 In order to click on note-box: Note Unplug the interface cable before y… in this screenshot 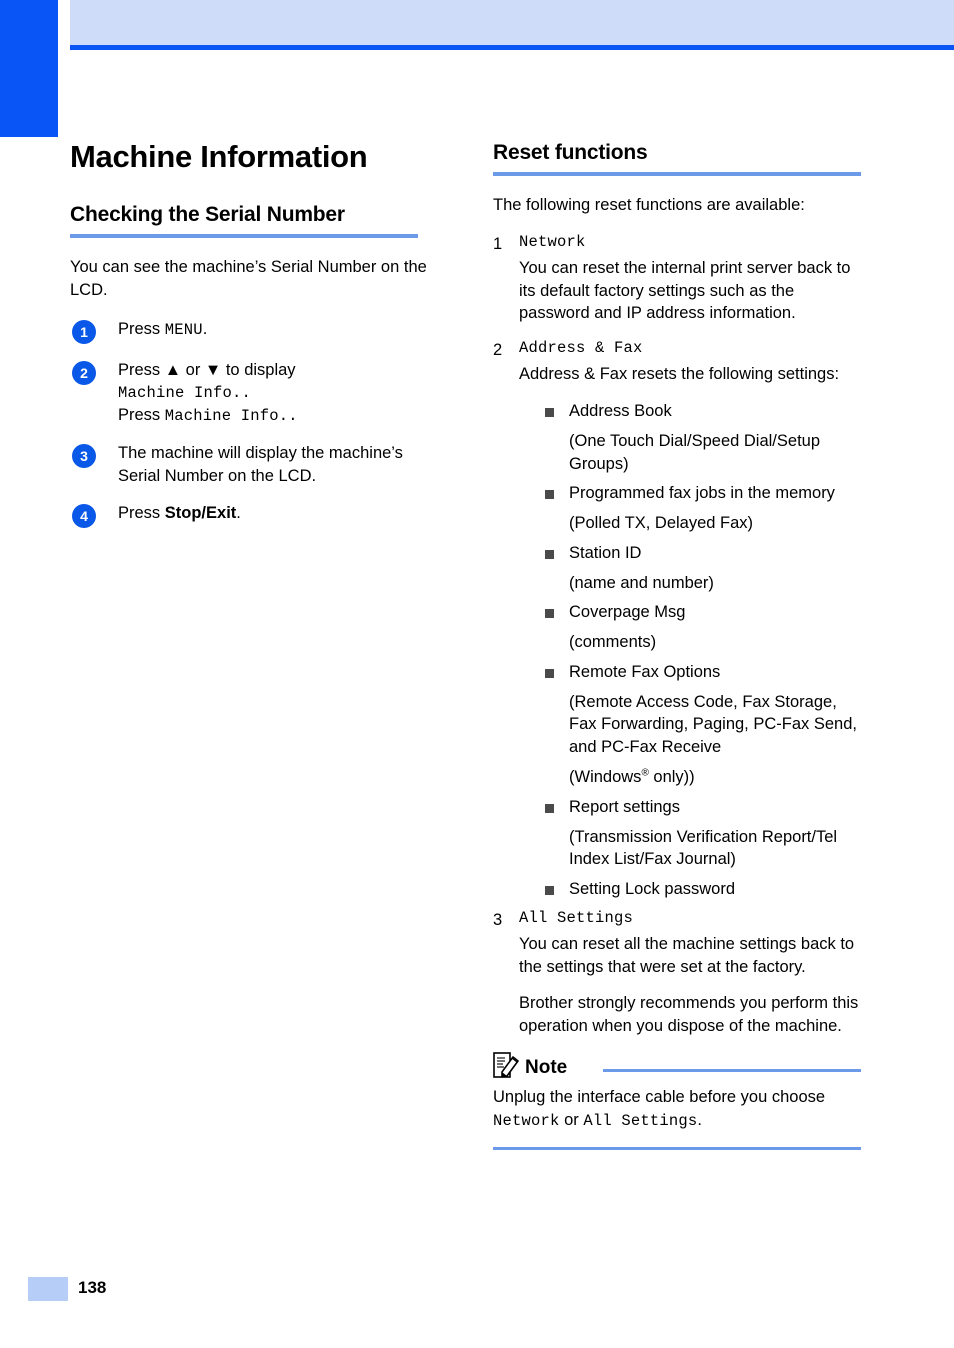, I will do `click(677, 1101)`.